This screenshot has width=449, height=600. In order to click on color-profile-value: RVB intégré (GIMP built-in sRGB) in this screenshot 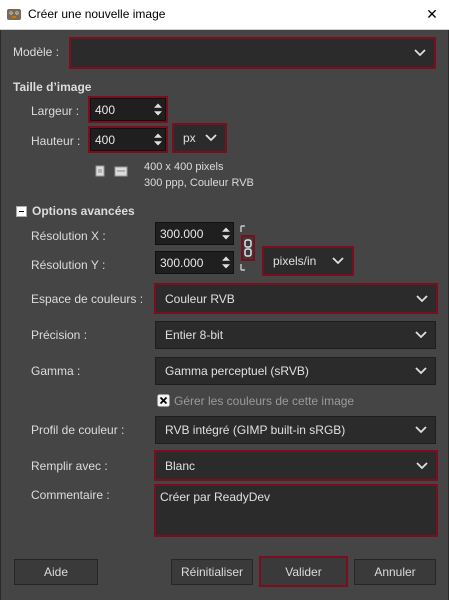, I will do `click(255, 430)`.